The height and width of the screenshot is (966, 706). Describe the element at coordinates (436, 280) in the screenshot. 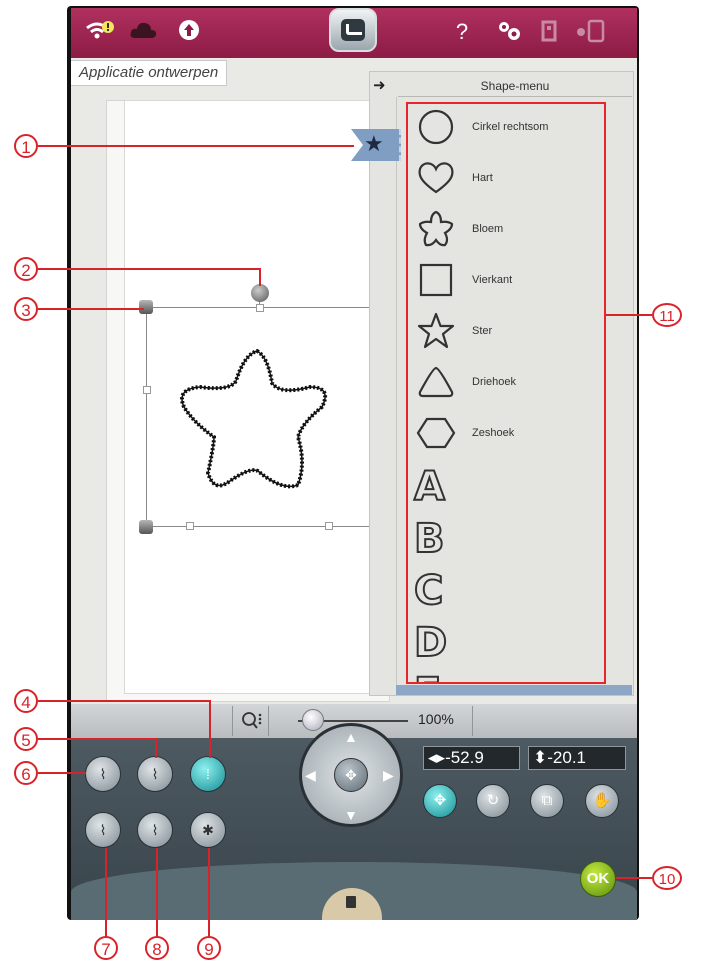

I see `square-icon` at that location.